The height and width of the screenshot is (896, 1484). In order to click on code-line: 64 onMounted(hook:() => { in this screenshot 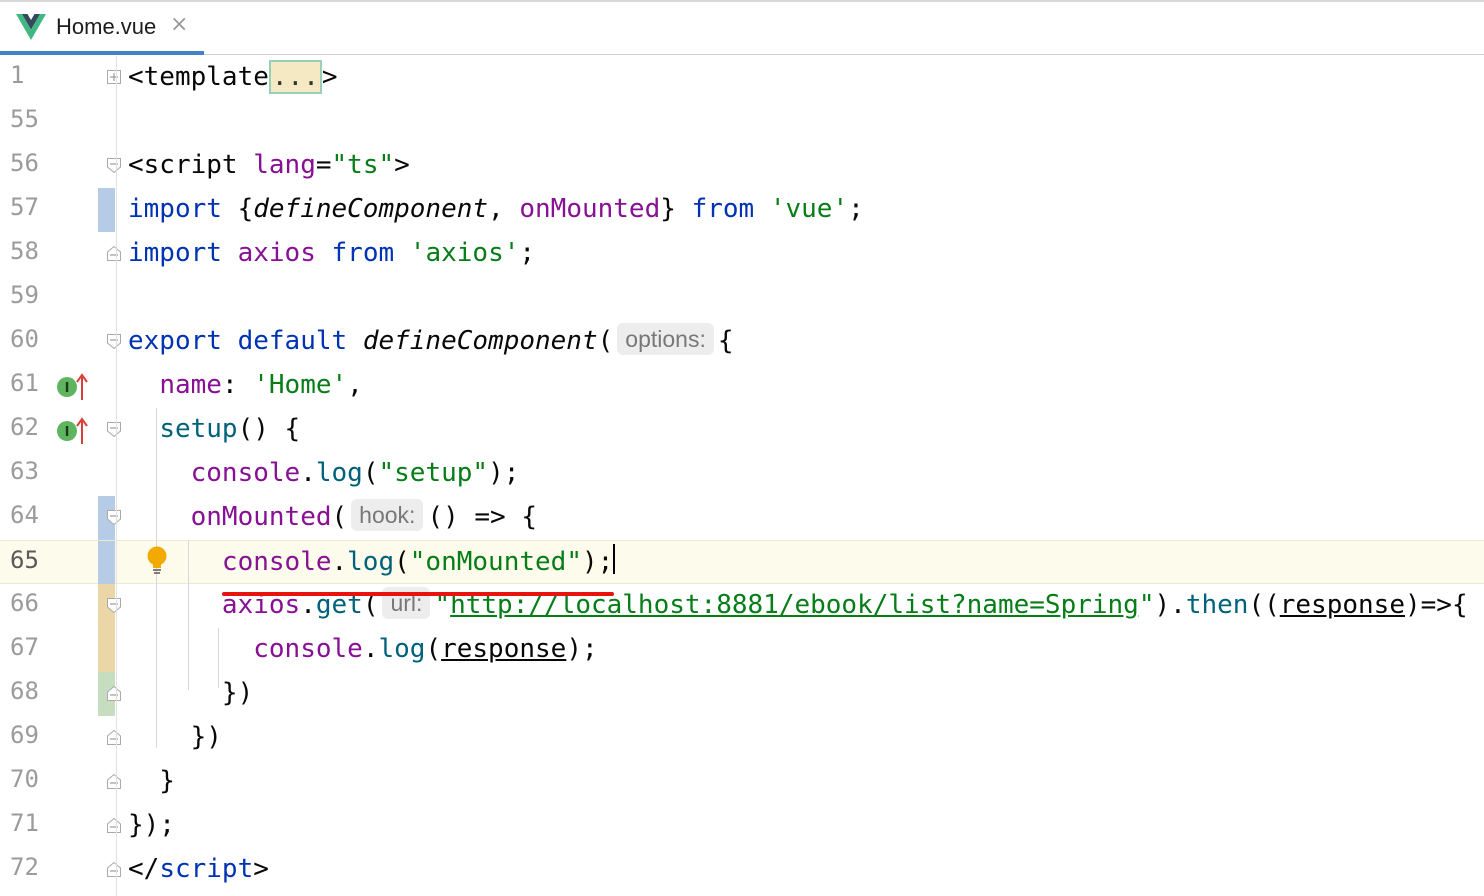, I will do `click(742, 518)`.